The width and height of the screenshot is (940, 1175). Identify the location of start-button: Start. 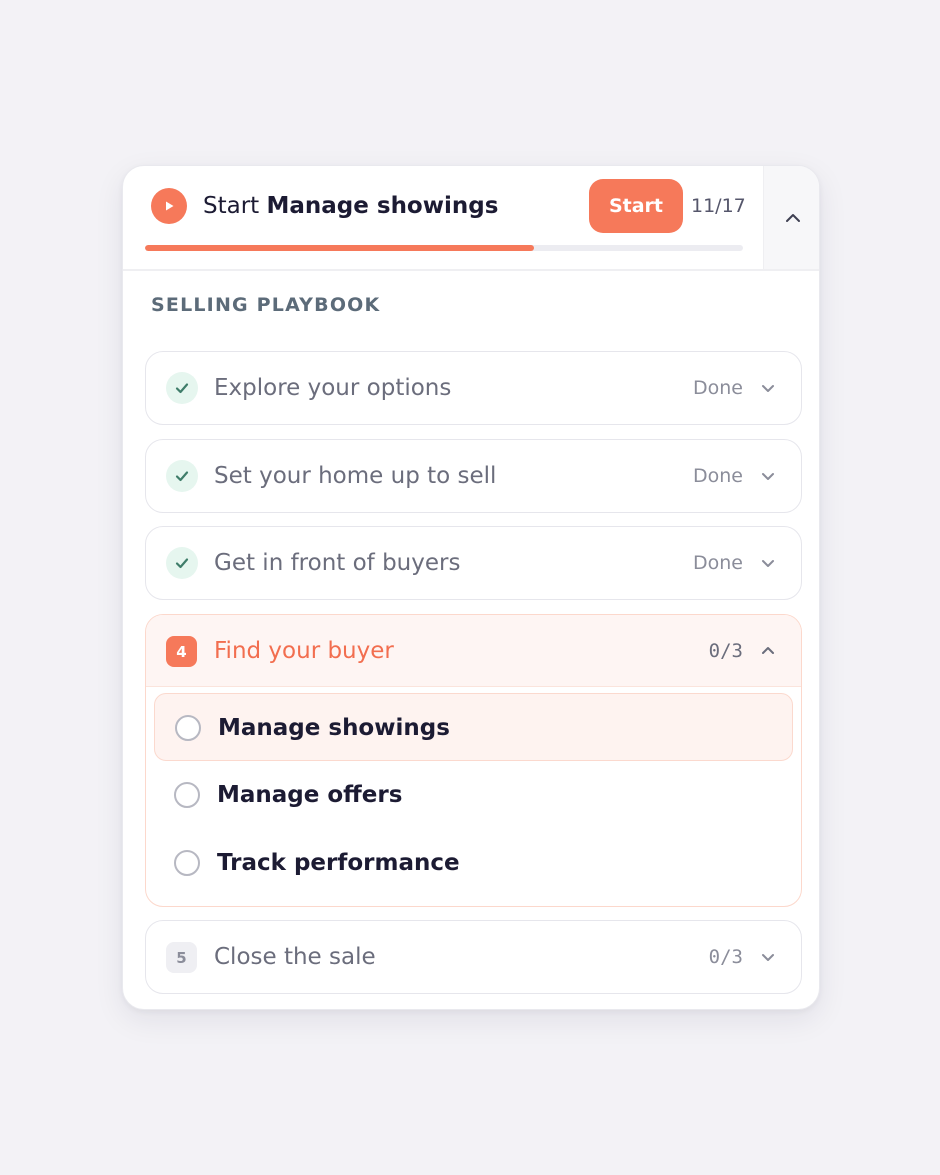
(636, 206).